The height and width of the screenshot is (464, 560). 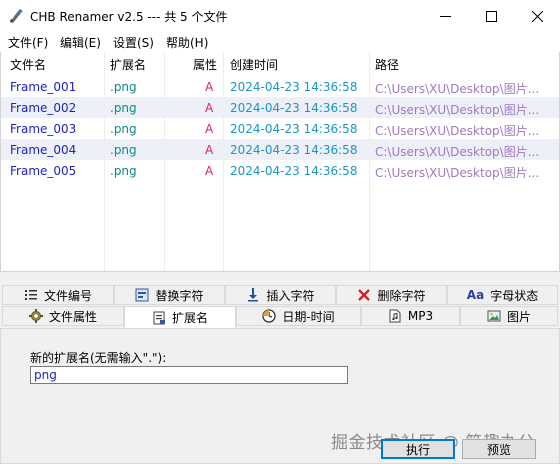 I want to click on tab-replace-chars: 替换字符, so click(x=169, y=295).